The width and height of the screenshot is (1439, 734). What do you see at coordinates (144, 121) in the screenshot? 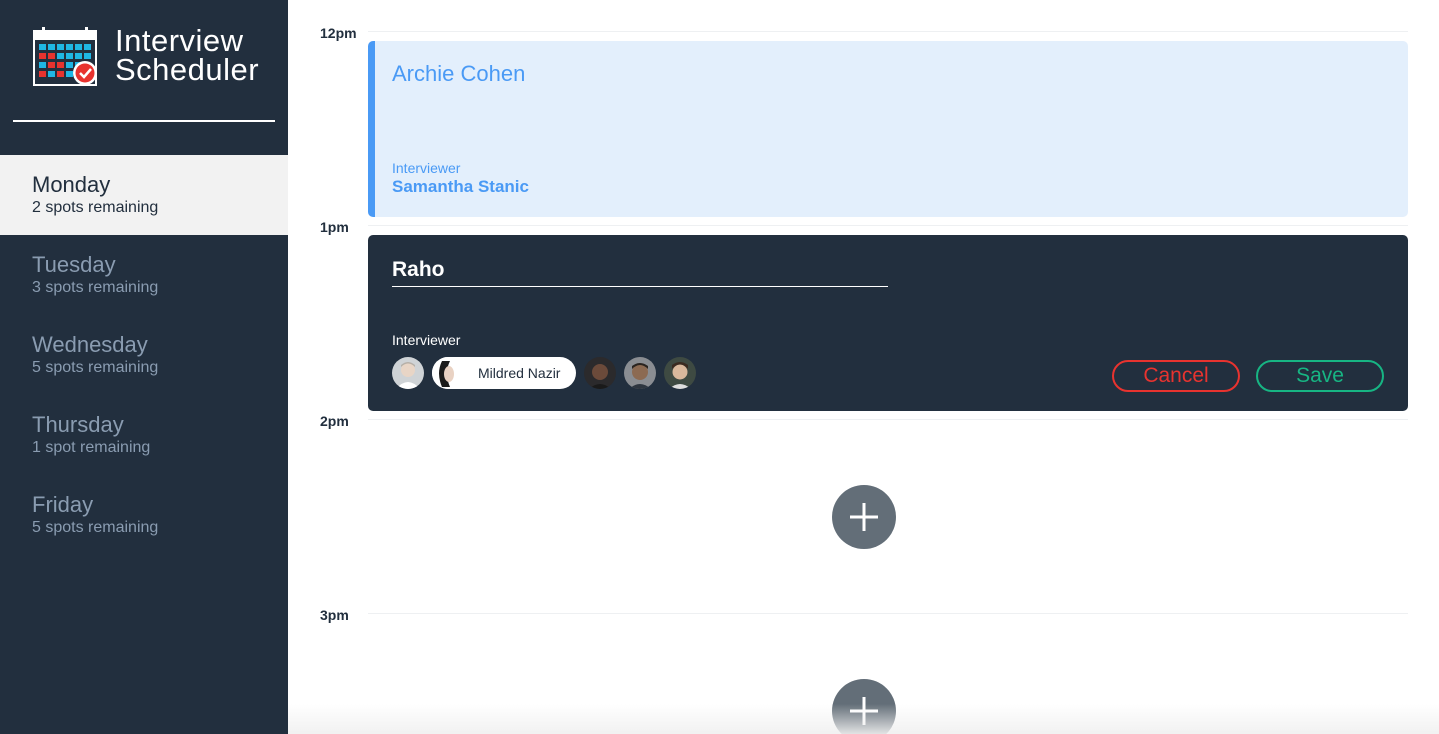
I see `sidebar-divider` at bounding box center [144, 121].